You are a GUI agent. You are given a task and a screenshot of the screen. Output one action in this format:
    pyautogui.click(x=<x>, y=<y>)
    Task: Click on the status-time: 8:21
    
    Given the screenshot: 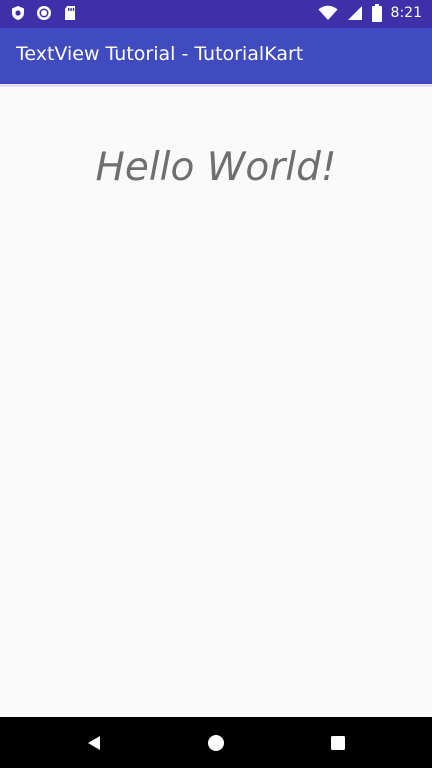 What is the action you would take?
    pyautogui.click(x=406, y=13)
    